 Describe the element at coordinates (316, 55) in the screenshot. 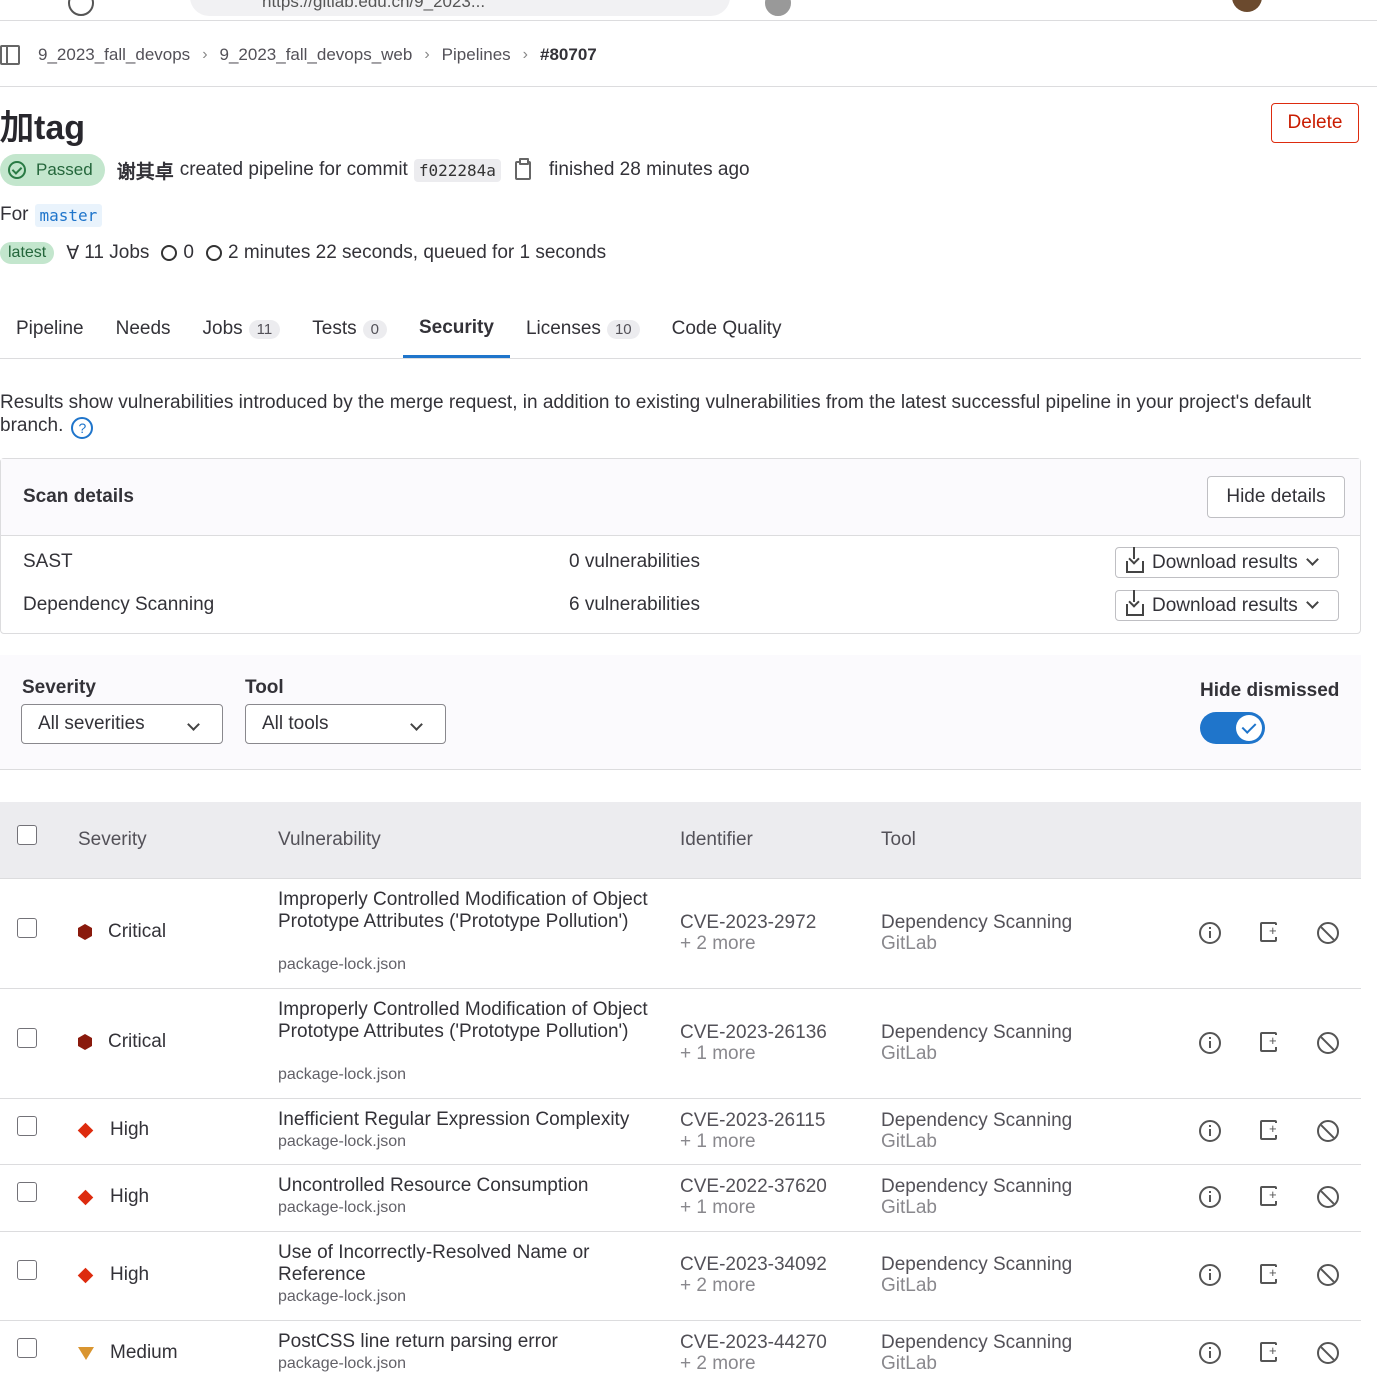

I see `breadcrumb-project: 9_2023_fall_devops_web` at that location.